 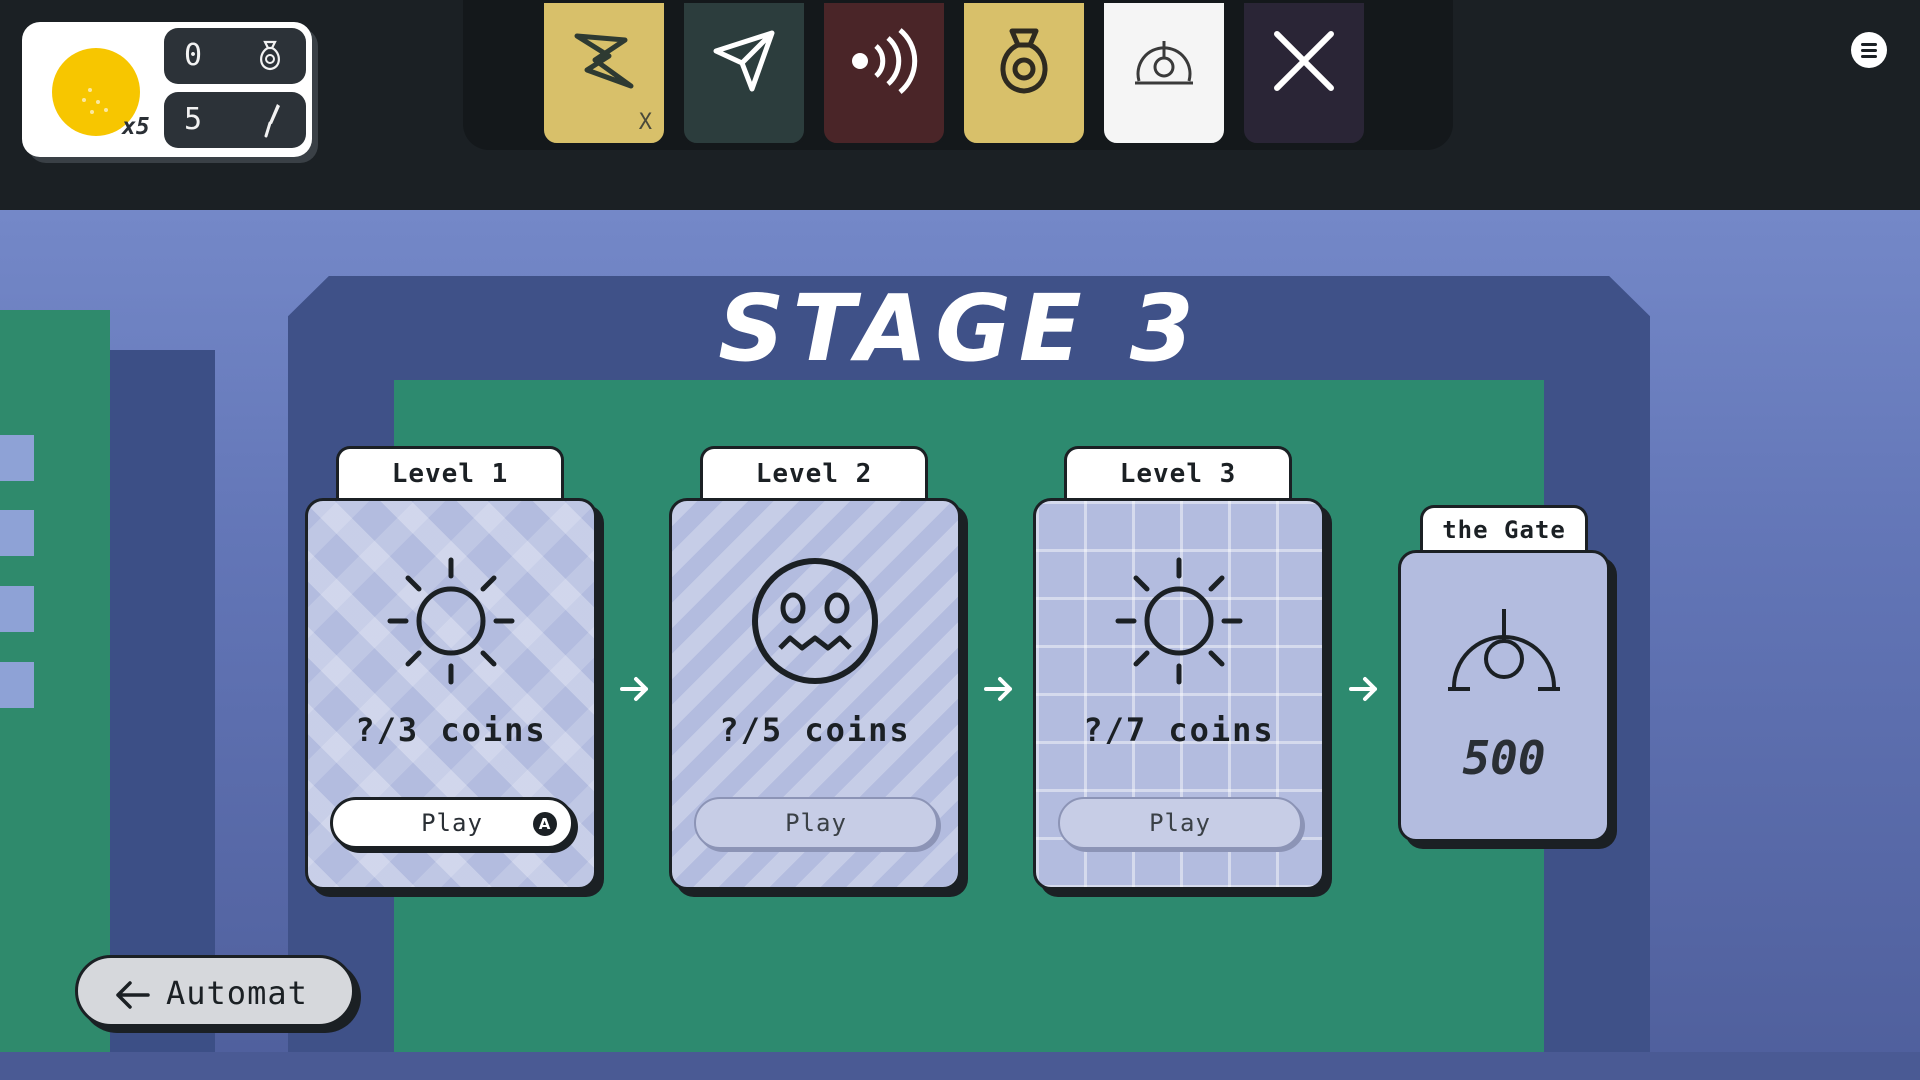 What do you see at coordinates (237, 993) in the screenshot?
I see `back-label: Automat` at bounding box center [237, 993].